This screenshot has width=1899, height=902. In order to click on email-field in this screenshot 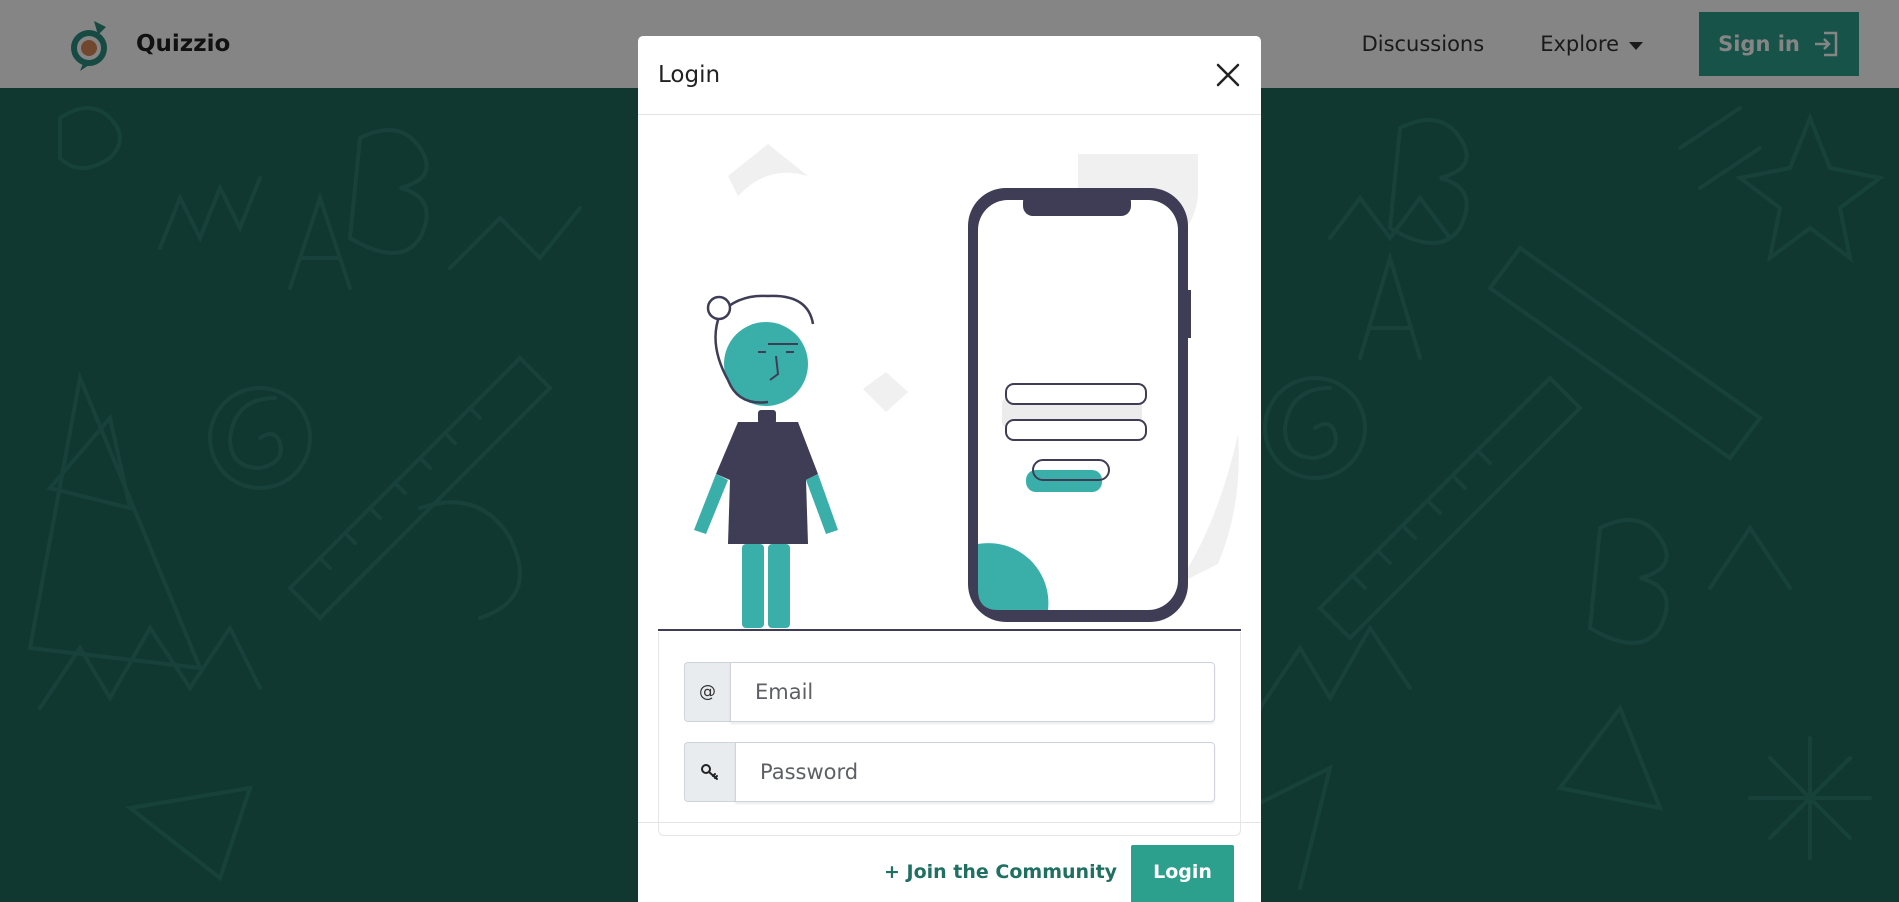, I will do `click(972, 692)`.